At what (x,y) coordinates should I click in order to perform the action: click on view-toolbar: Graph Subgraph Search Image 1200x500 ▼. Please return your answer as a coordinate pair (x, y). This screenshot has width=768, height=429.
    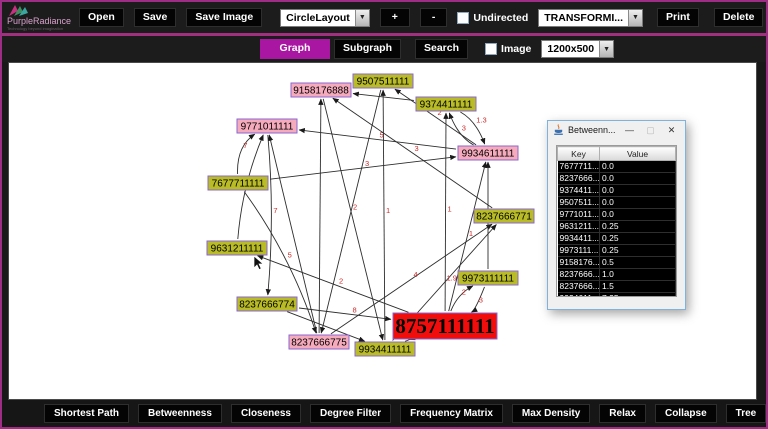
    Looking at the image, I should click on (384, 49).